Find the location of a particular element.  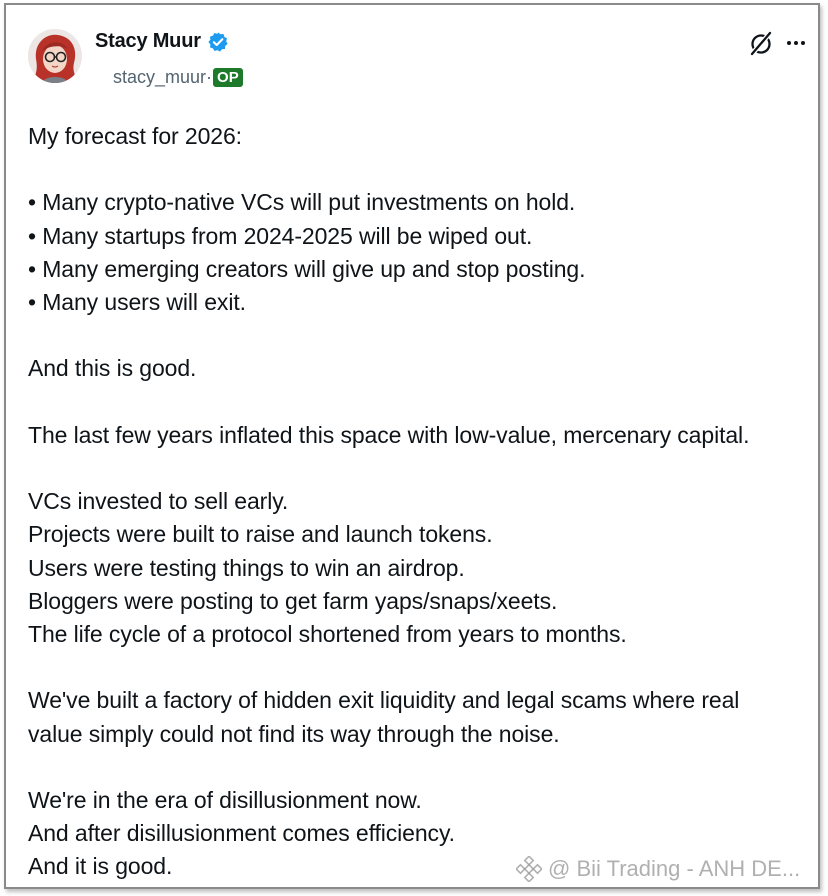

author-handle-row: stacy_muur· OP is located at coordinates (178, 77).